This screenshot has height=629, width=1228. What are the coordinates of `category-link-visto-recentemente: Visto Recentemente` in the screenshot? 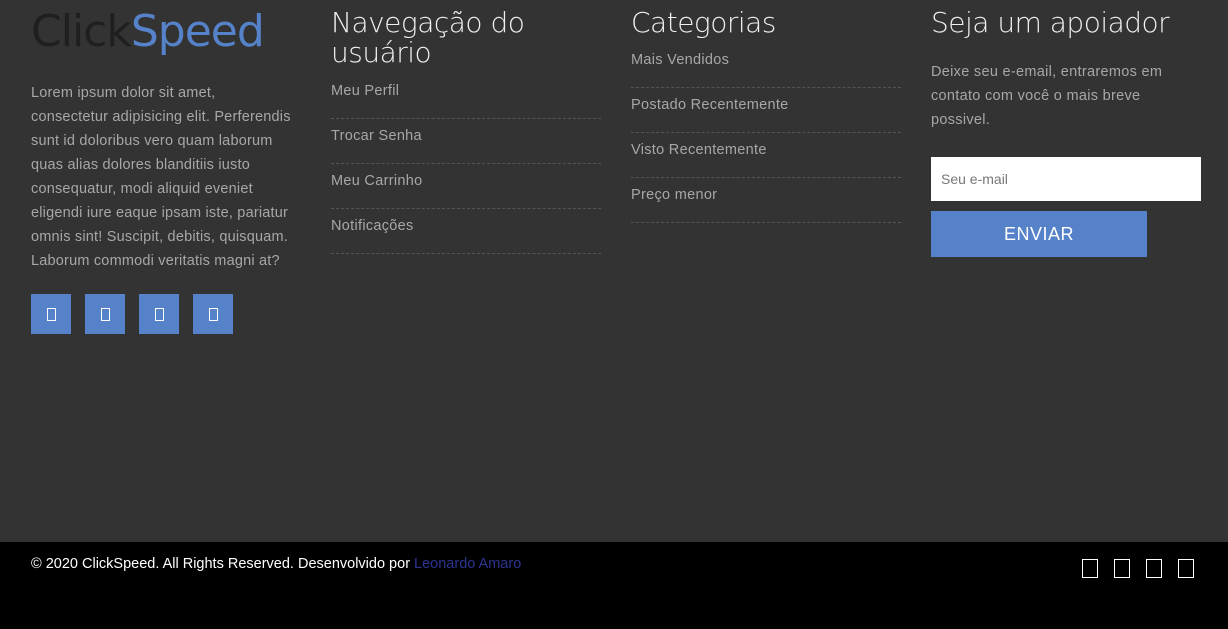 It's located at (699, 150).